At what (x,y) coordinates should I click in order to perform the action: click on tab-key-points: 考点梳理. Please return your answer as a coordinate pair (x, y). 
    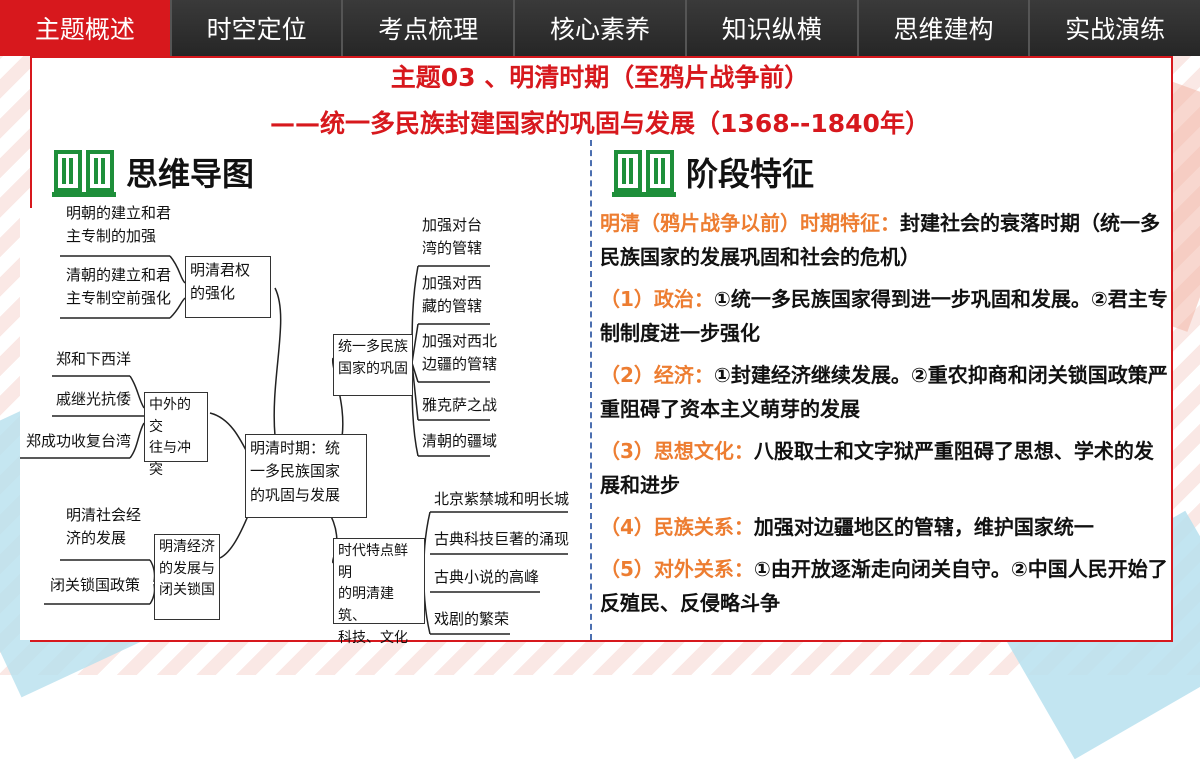
    Looking at the image, I should click on (429, 28).